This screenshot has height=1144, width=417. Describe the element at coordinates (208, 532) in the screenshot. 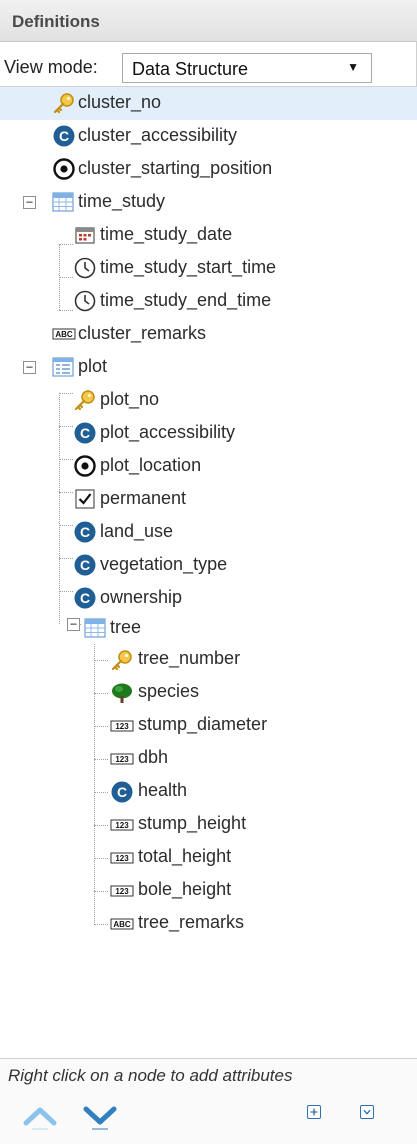

I see `tree-node-land-use: C land_use` at that location.